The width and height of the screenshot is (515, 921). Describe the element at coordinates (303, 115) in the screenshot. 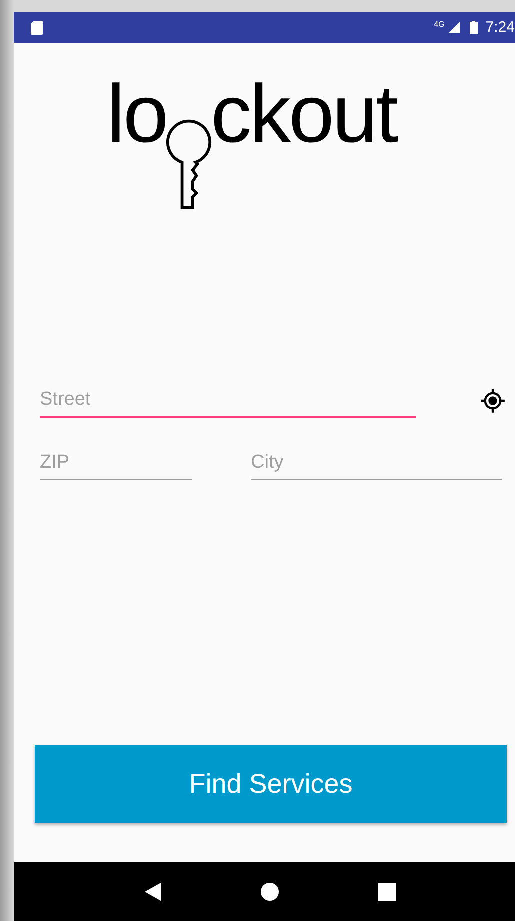

I see `logo-text: ckout` at that location.